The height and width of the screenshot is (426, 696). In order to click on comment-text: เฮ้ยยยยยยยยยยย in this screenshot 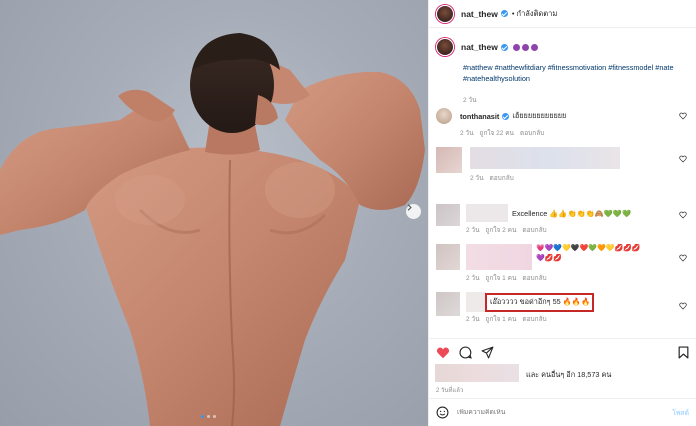, I will do `click(539, 115)`.